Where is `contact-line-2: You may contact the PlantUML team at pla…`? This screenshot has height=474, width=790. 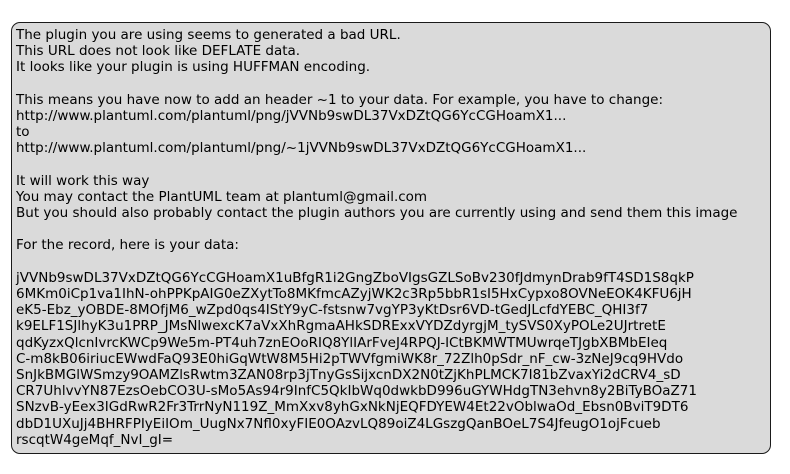 contact-line-2: You may contact the PlantUML team at pla… is located at coordinates (222, 196).